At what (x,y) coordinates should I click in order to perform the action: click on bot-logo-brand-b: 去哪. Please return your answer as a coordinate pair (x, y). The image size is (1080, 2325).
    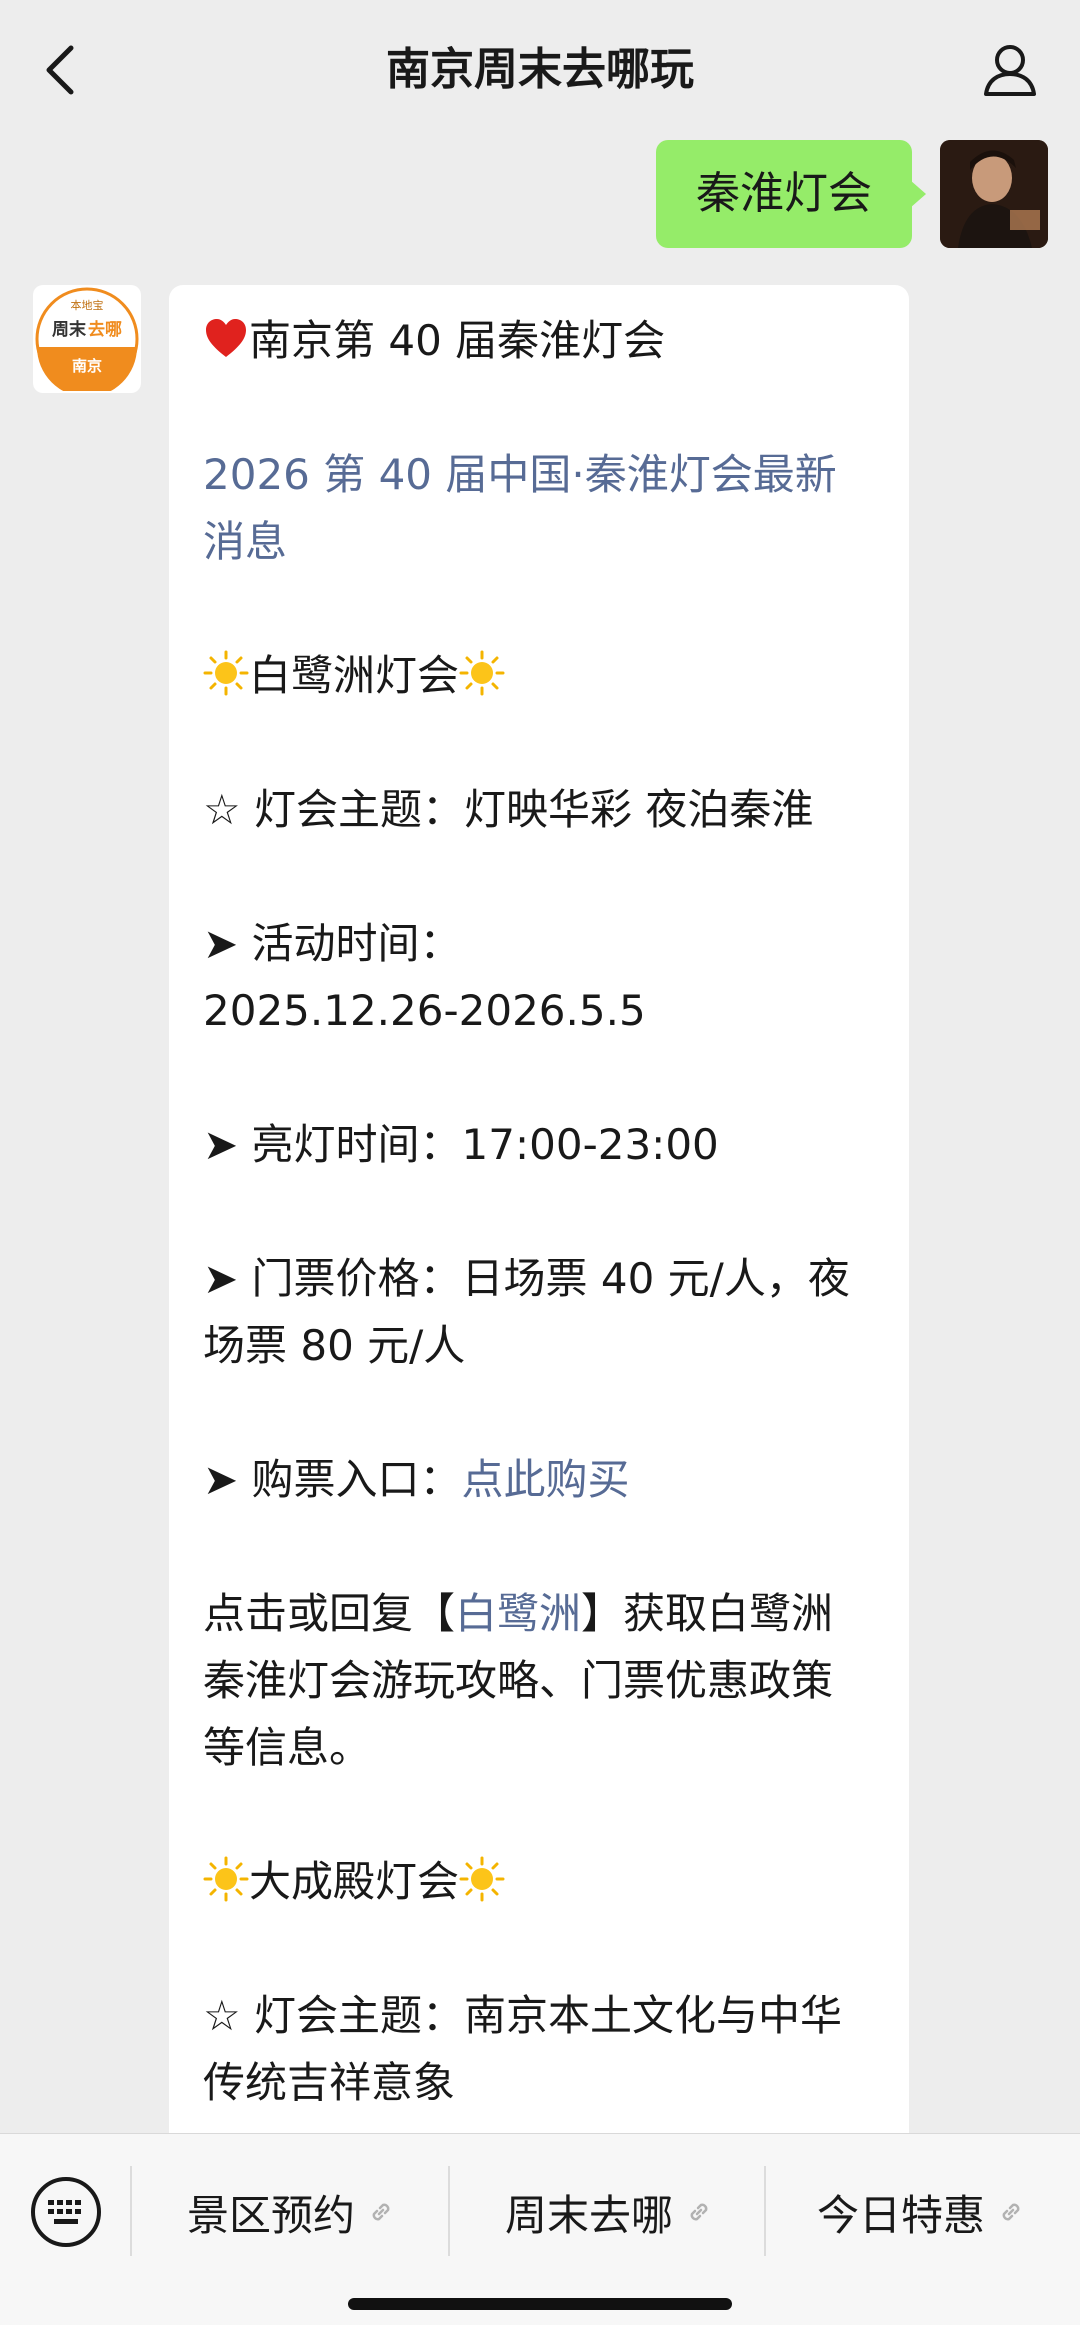
    Looking at the image, I should click on (105, 329).